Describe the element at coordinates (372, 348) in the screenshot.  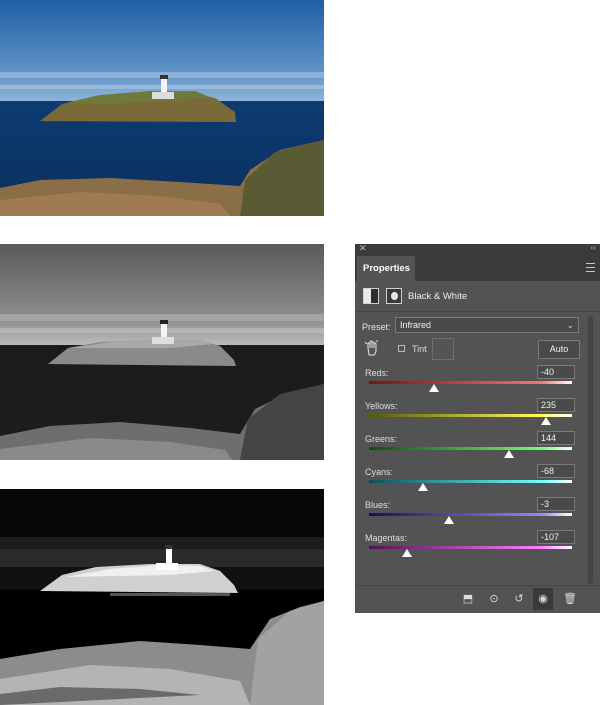
I see `targeted-adjustment-hand-icon` at that location.